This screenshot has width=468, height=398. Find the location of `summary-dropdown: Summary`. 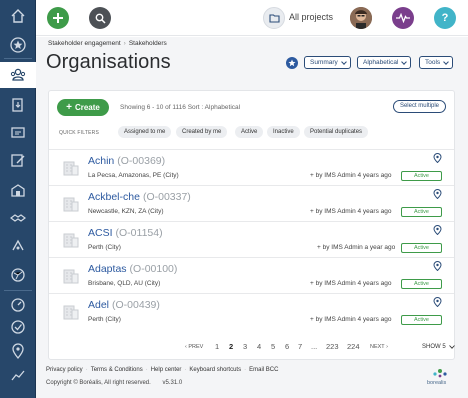

summary-dropdown: Summary is located at coordinates (327, 62).